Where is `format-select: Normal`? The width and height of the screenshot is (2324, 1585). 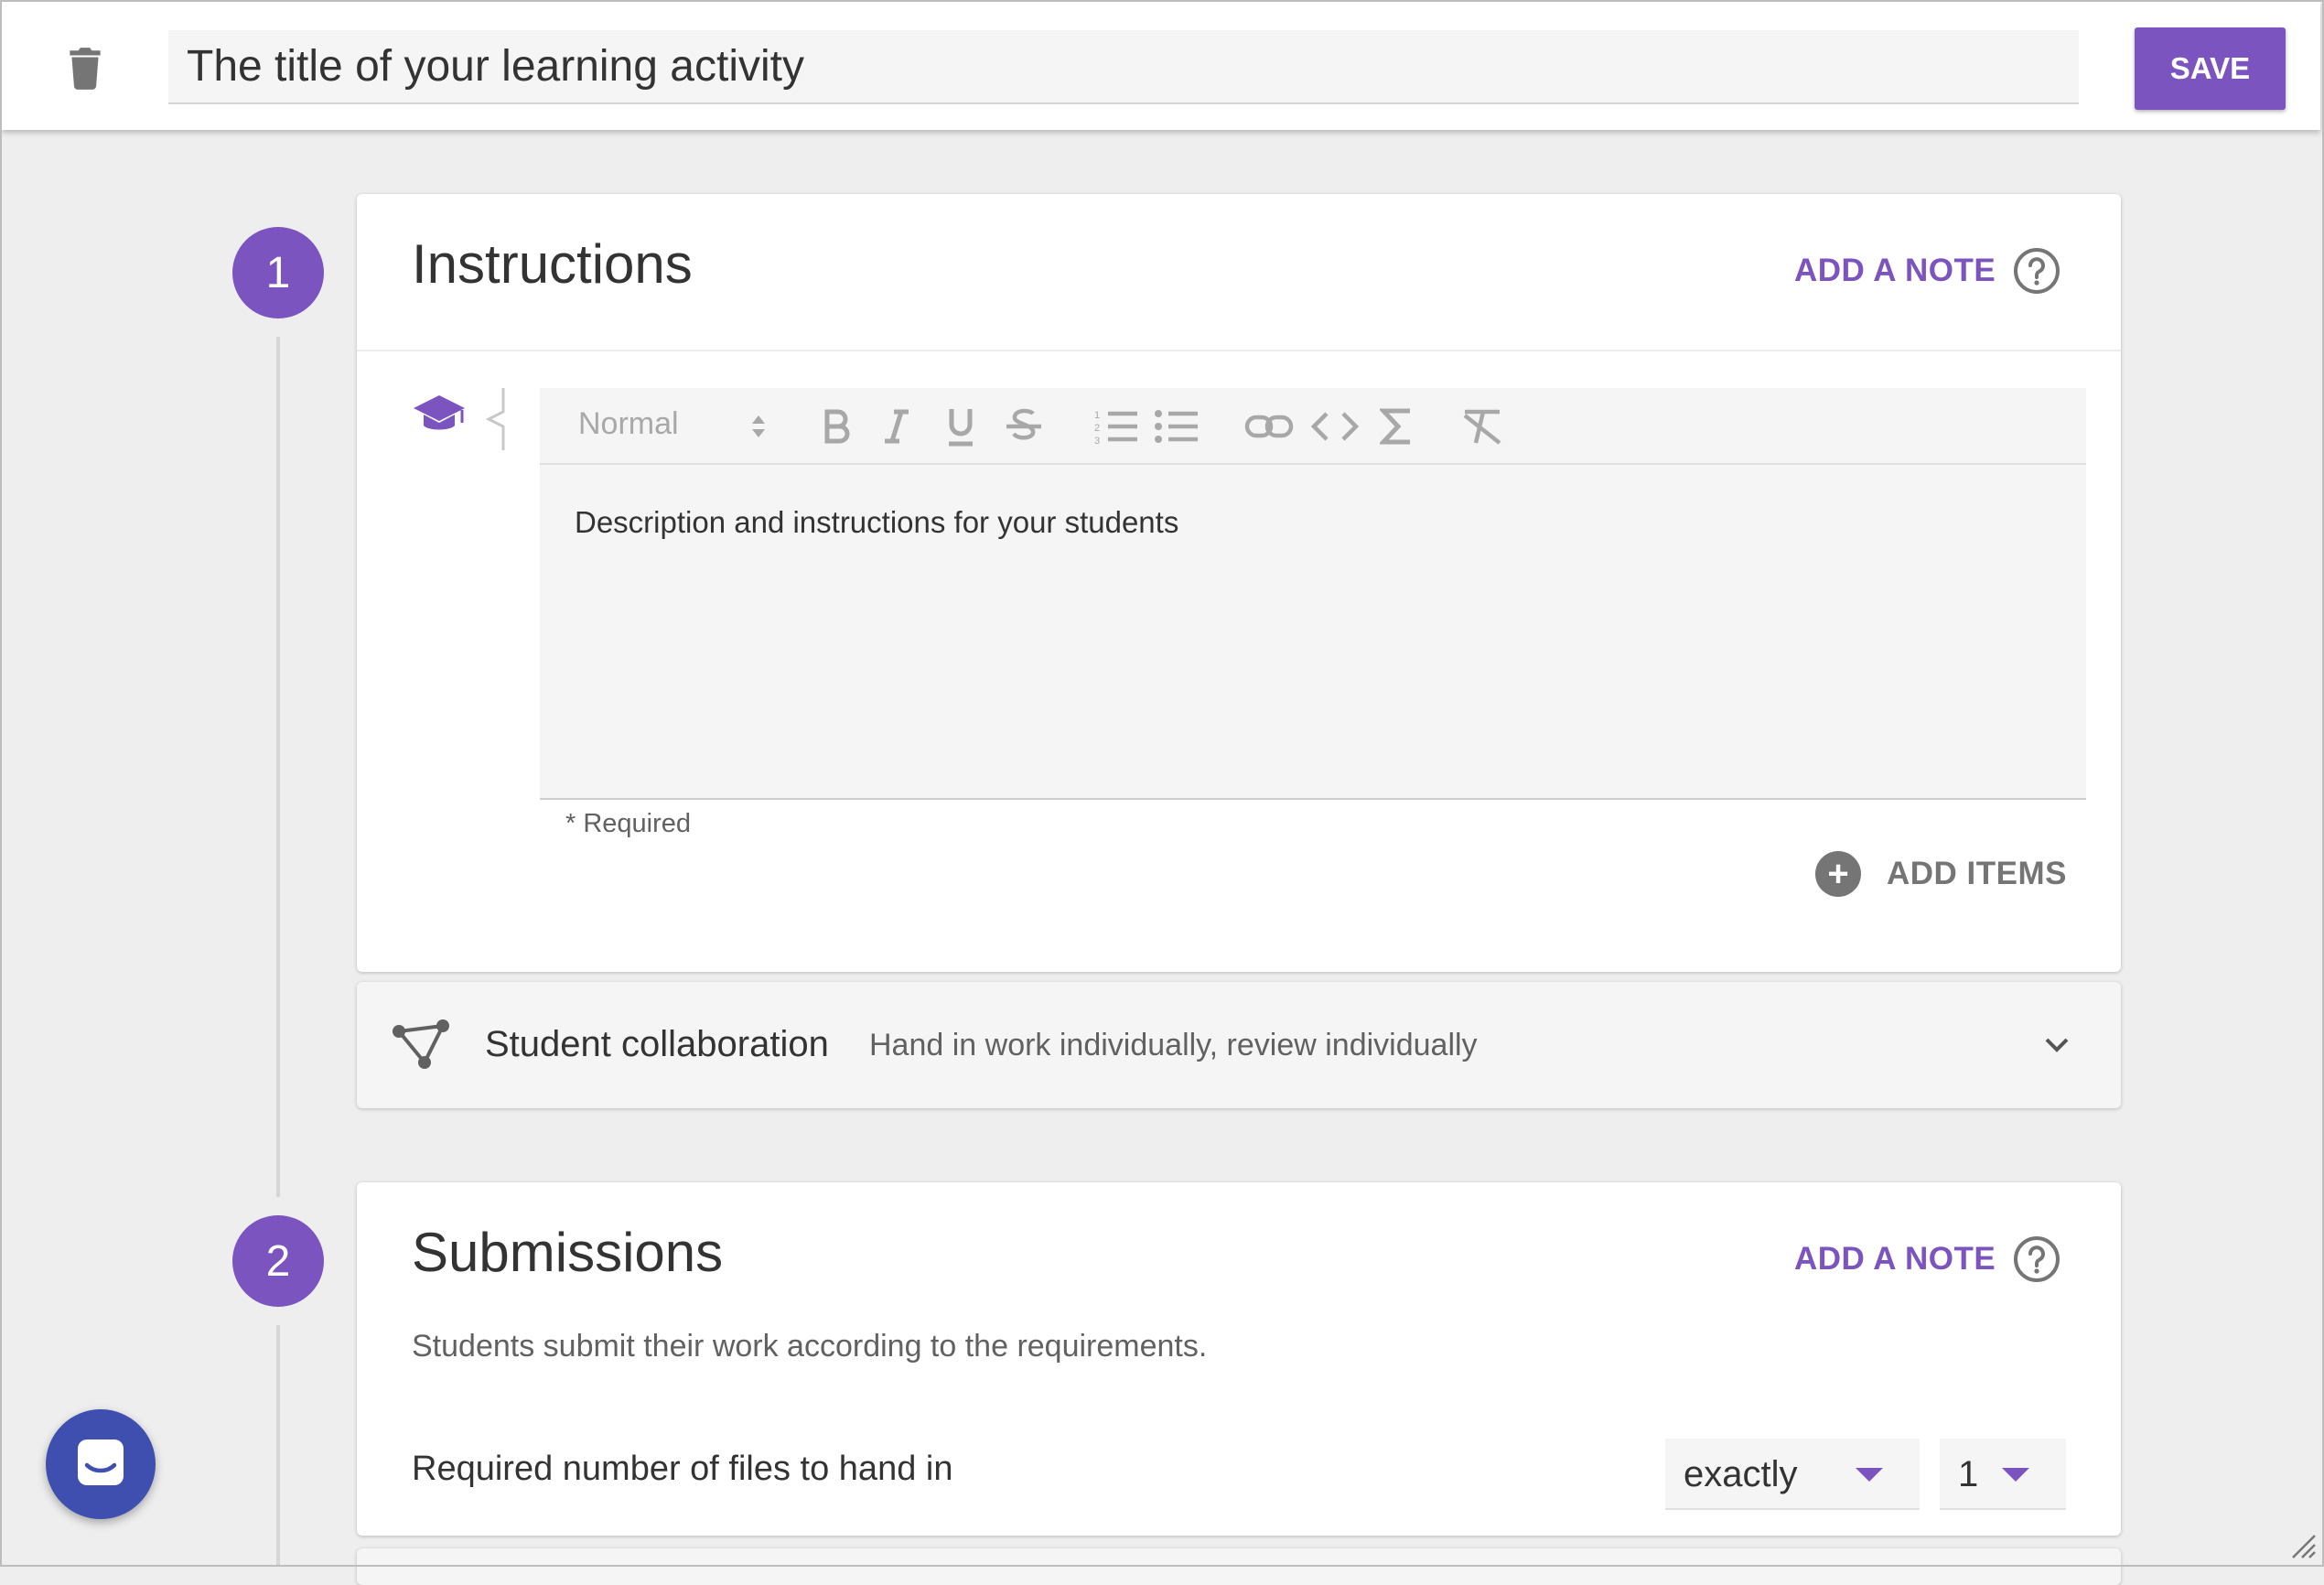
format-select: Normal is located at coordinates (628, 424).